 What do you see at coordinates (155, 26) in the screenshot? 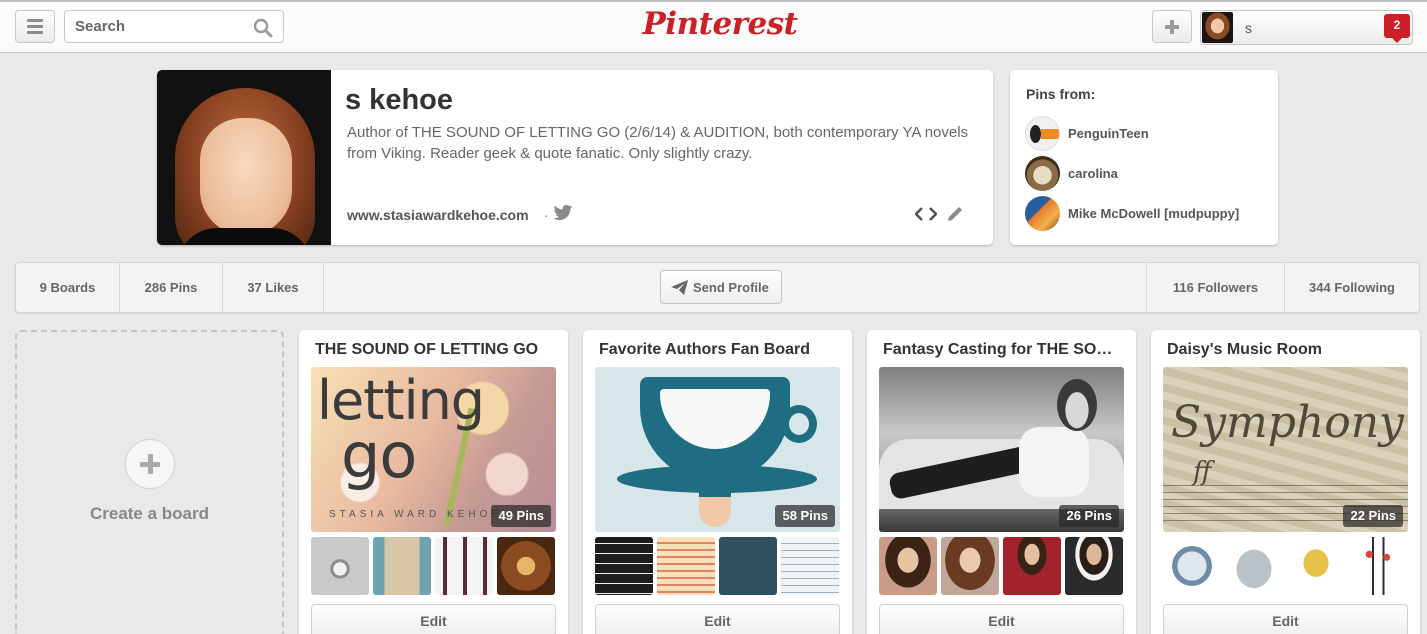
I see `search-input` at bounding box center [155, 26].